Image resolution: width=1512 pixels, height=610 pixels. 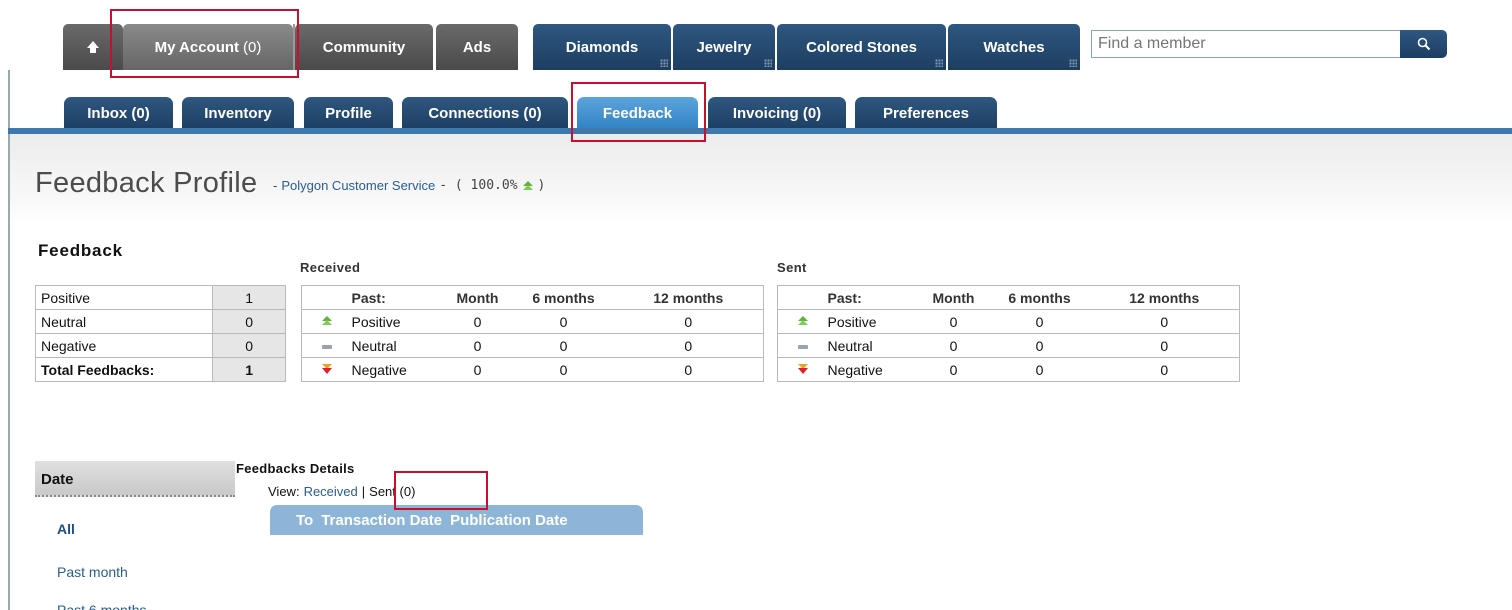 I want to click on page-title: Feedback Profile, so click(x=146, y=183).